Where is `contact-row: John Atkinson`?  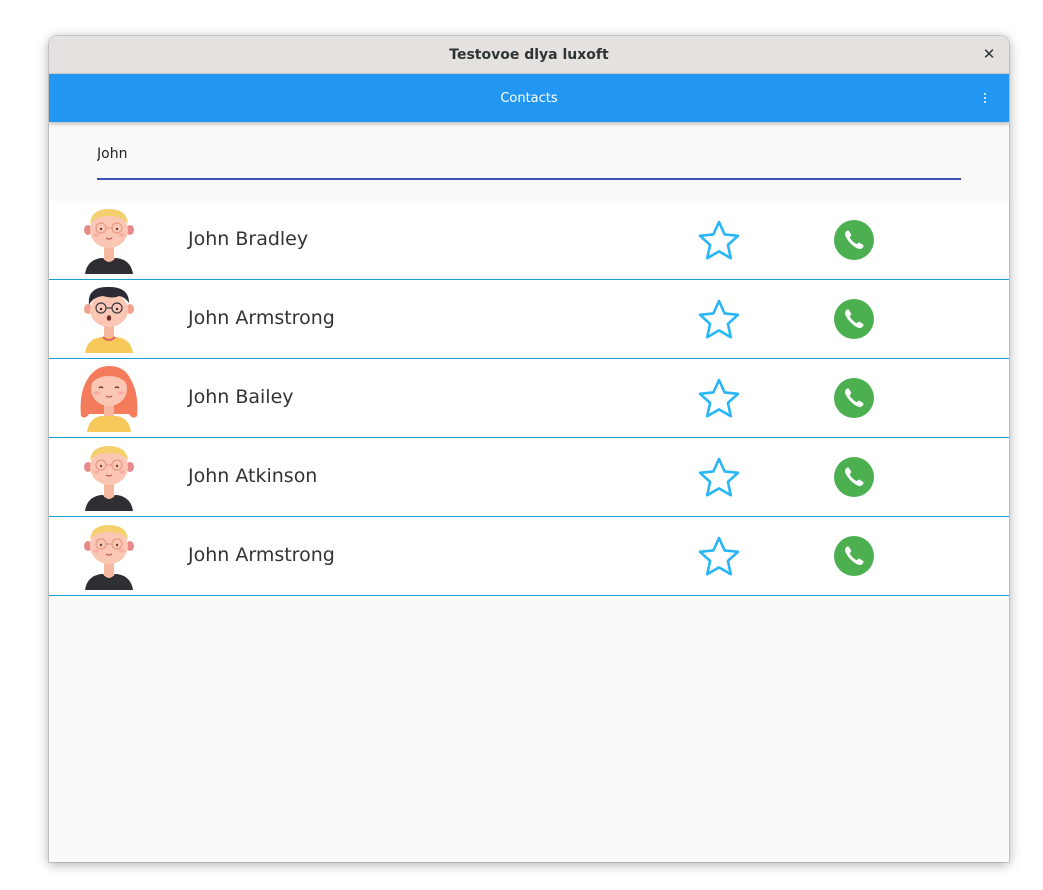
contact-row: John Atkinson is located at coordinates (529, 477).